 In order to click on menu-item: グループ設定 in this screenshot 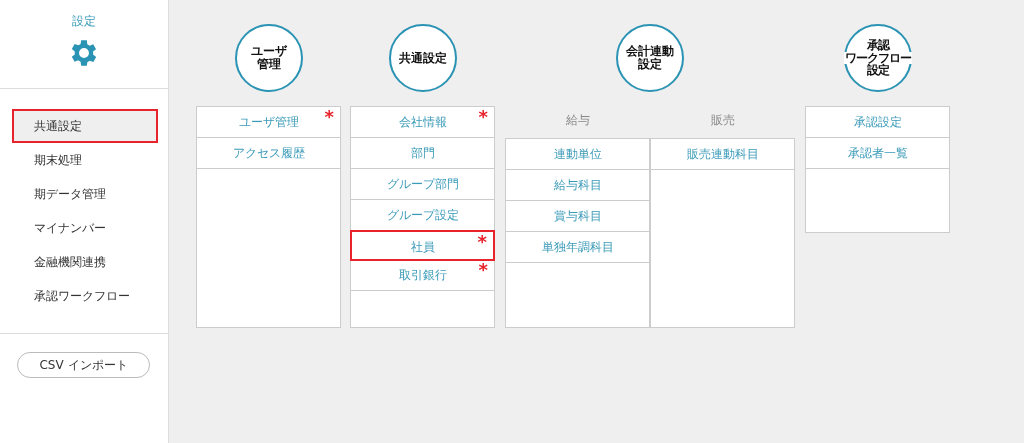, I will do `click(422, 215)`.